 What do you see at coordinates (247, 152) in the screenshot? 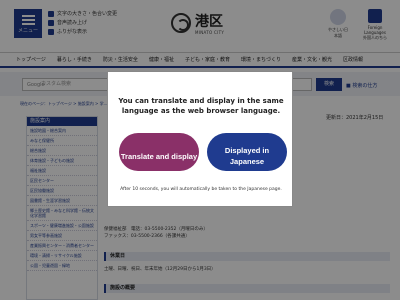
I see `japanese-button: Displayed in Japanese` at bounding box center [247, 152].